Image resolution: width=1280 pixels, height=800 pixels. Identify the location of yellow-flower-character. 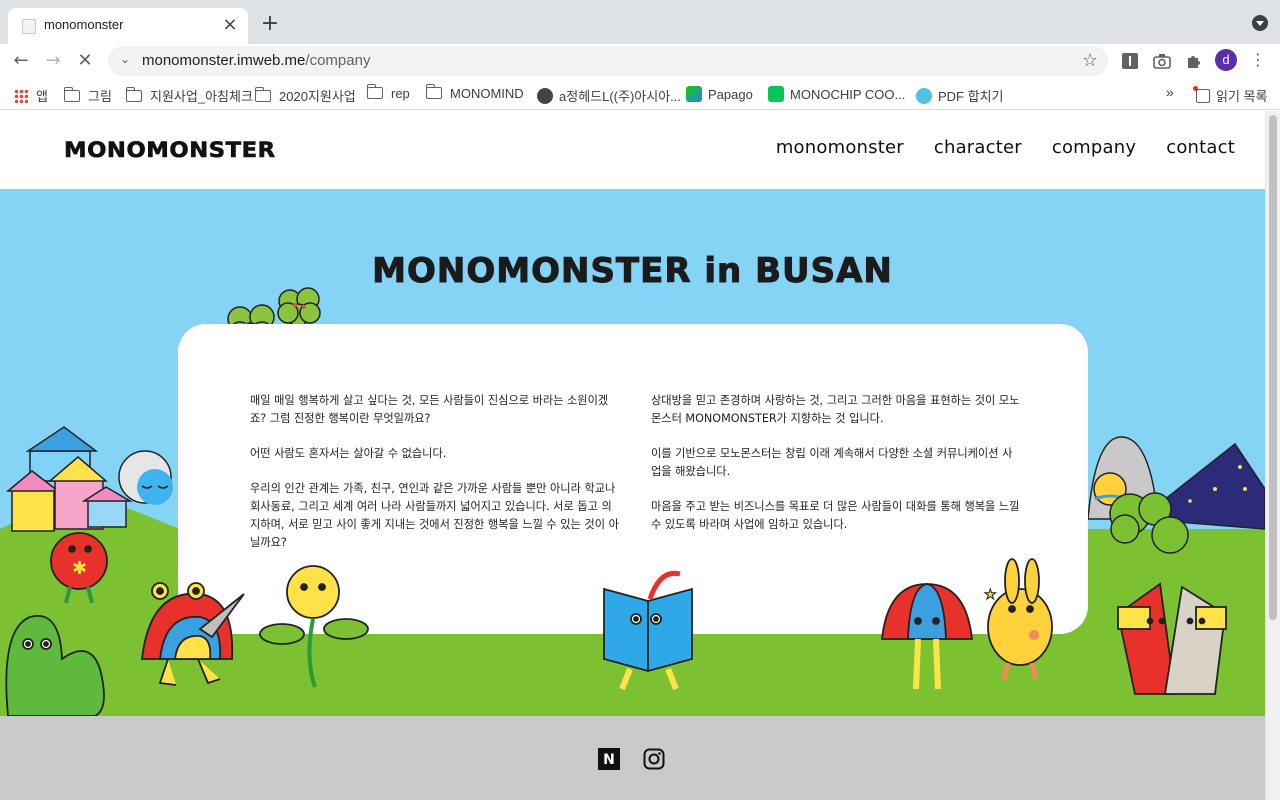
(314, 626).